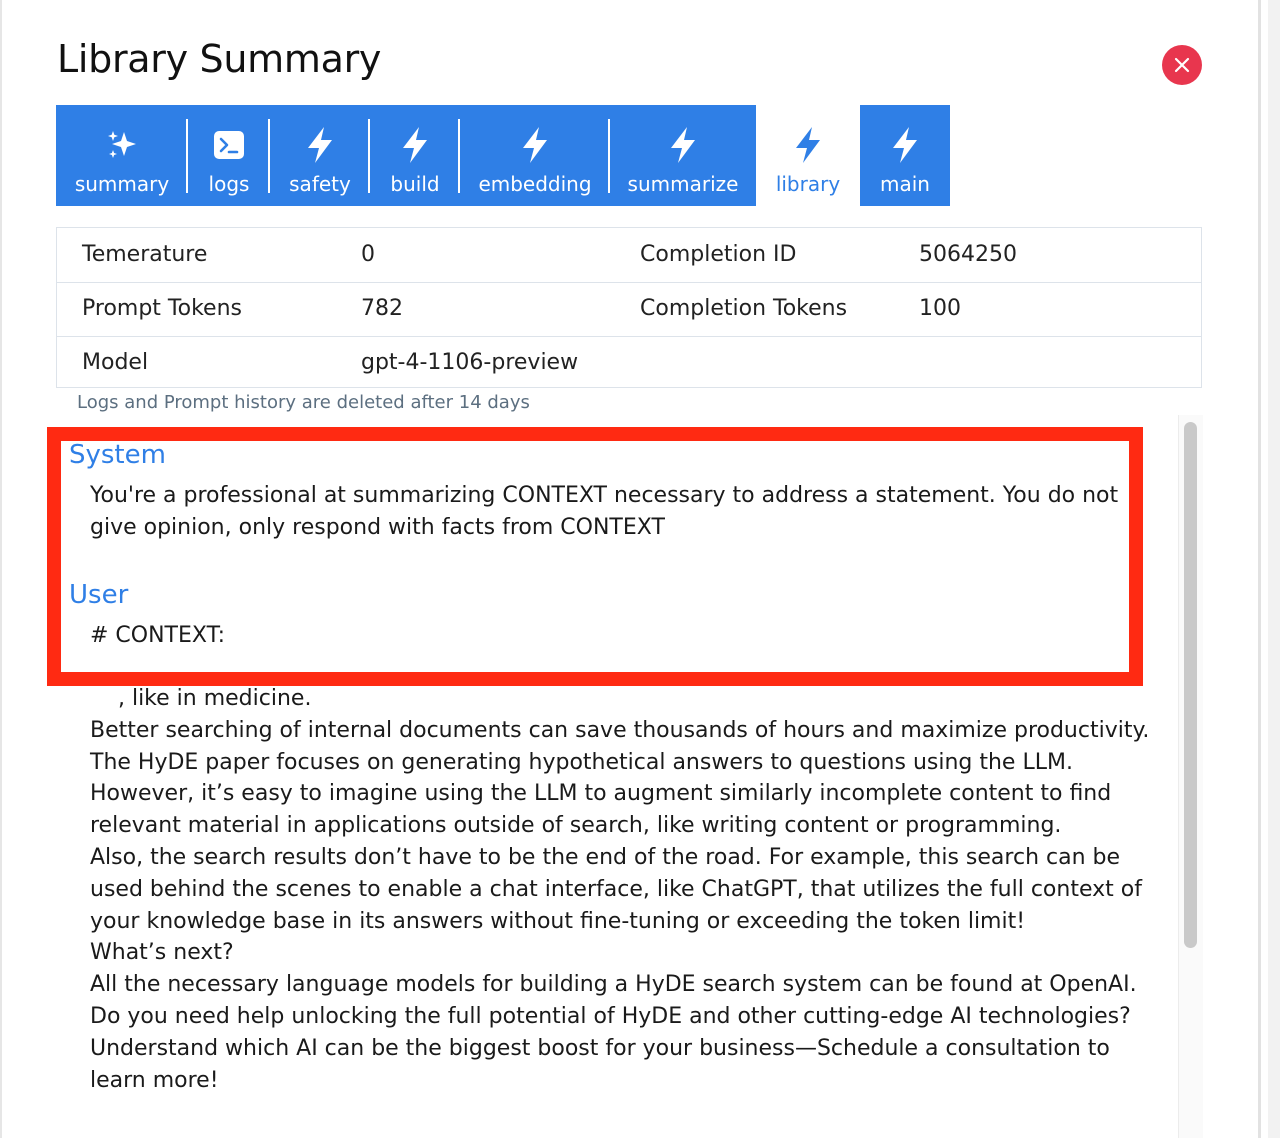 This screenshot has height=1138, width=1280. Describe the element at coordinates (940, 308) in the screenshot. I see `completion-tokens-value: 100` at that location.